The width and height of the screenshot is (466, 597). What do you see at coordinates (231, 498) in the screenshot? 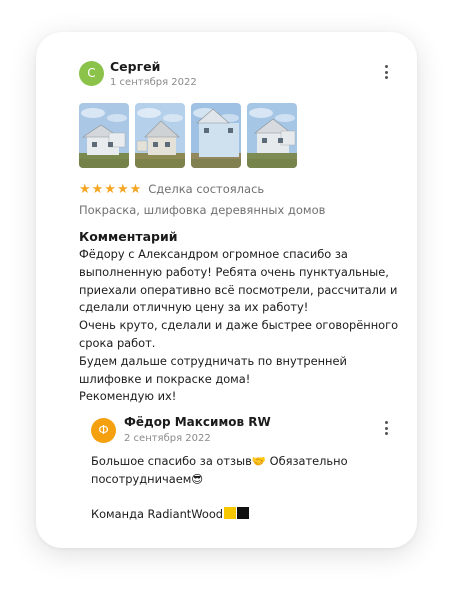
I see `reply-spacer` at bounding box center [231, 498].